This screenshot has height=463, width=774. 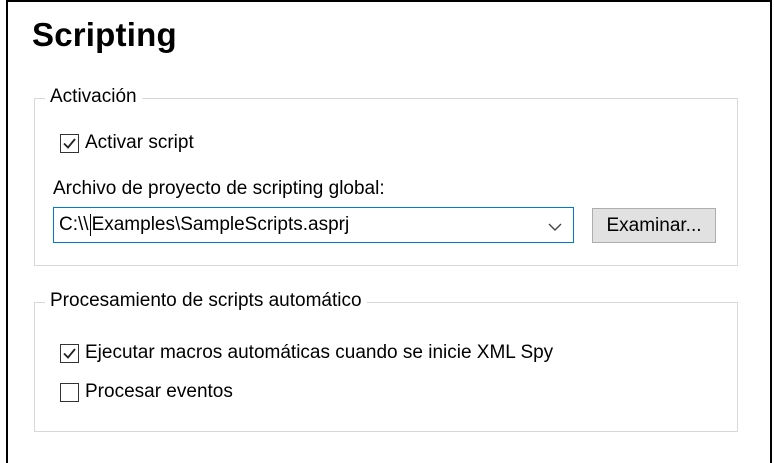 I want to click on enable-scripting-checkbox, so click(x=69, y=143).